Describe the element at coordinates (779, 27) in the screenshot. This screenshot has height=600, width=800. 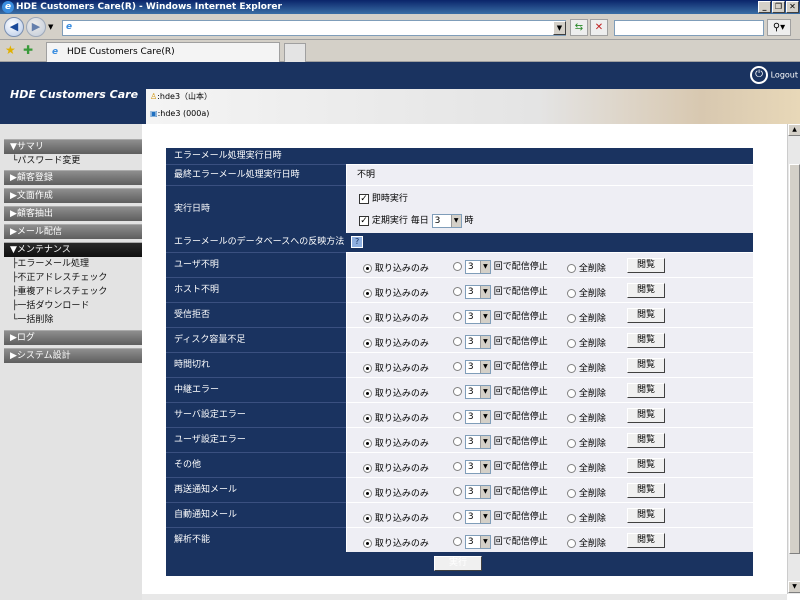
I see `search-icon: ⚲▾` at that location.